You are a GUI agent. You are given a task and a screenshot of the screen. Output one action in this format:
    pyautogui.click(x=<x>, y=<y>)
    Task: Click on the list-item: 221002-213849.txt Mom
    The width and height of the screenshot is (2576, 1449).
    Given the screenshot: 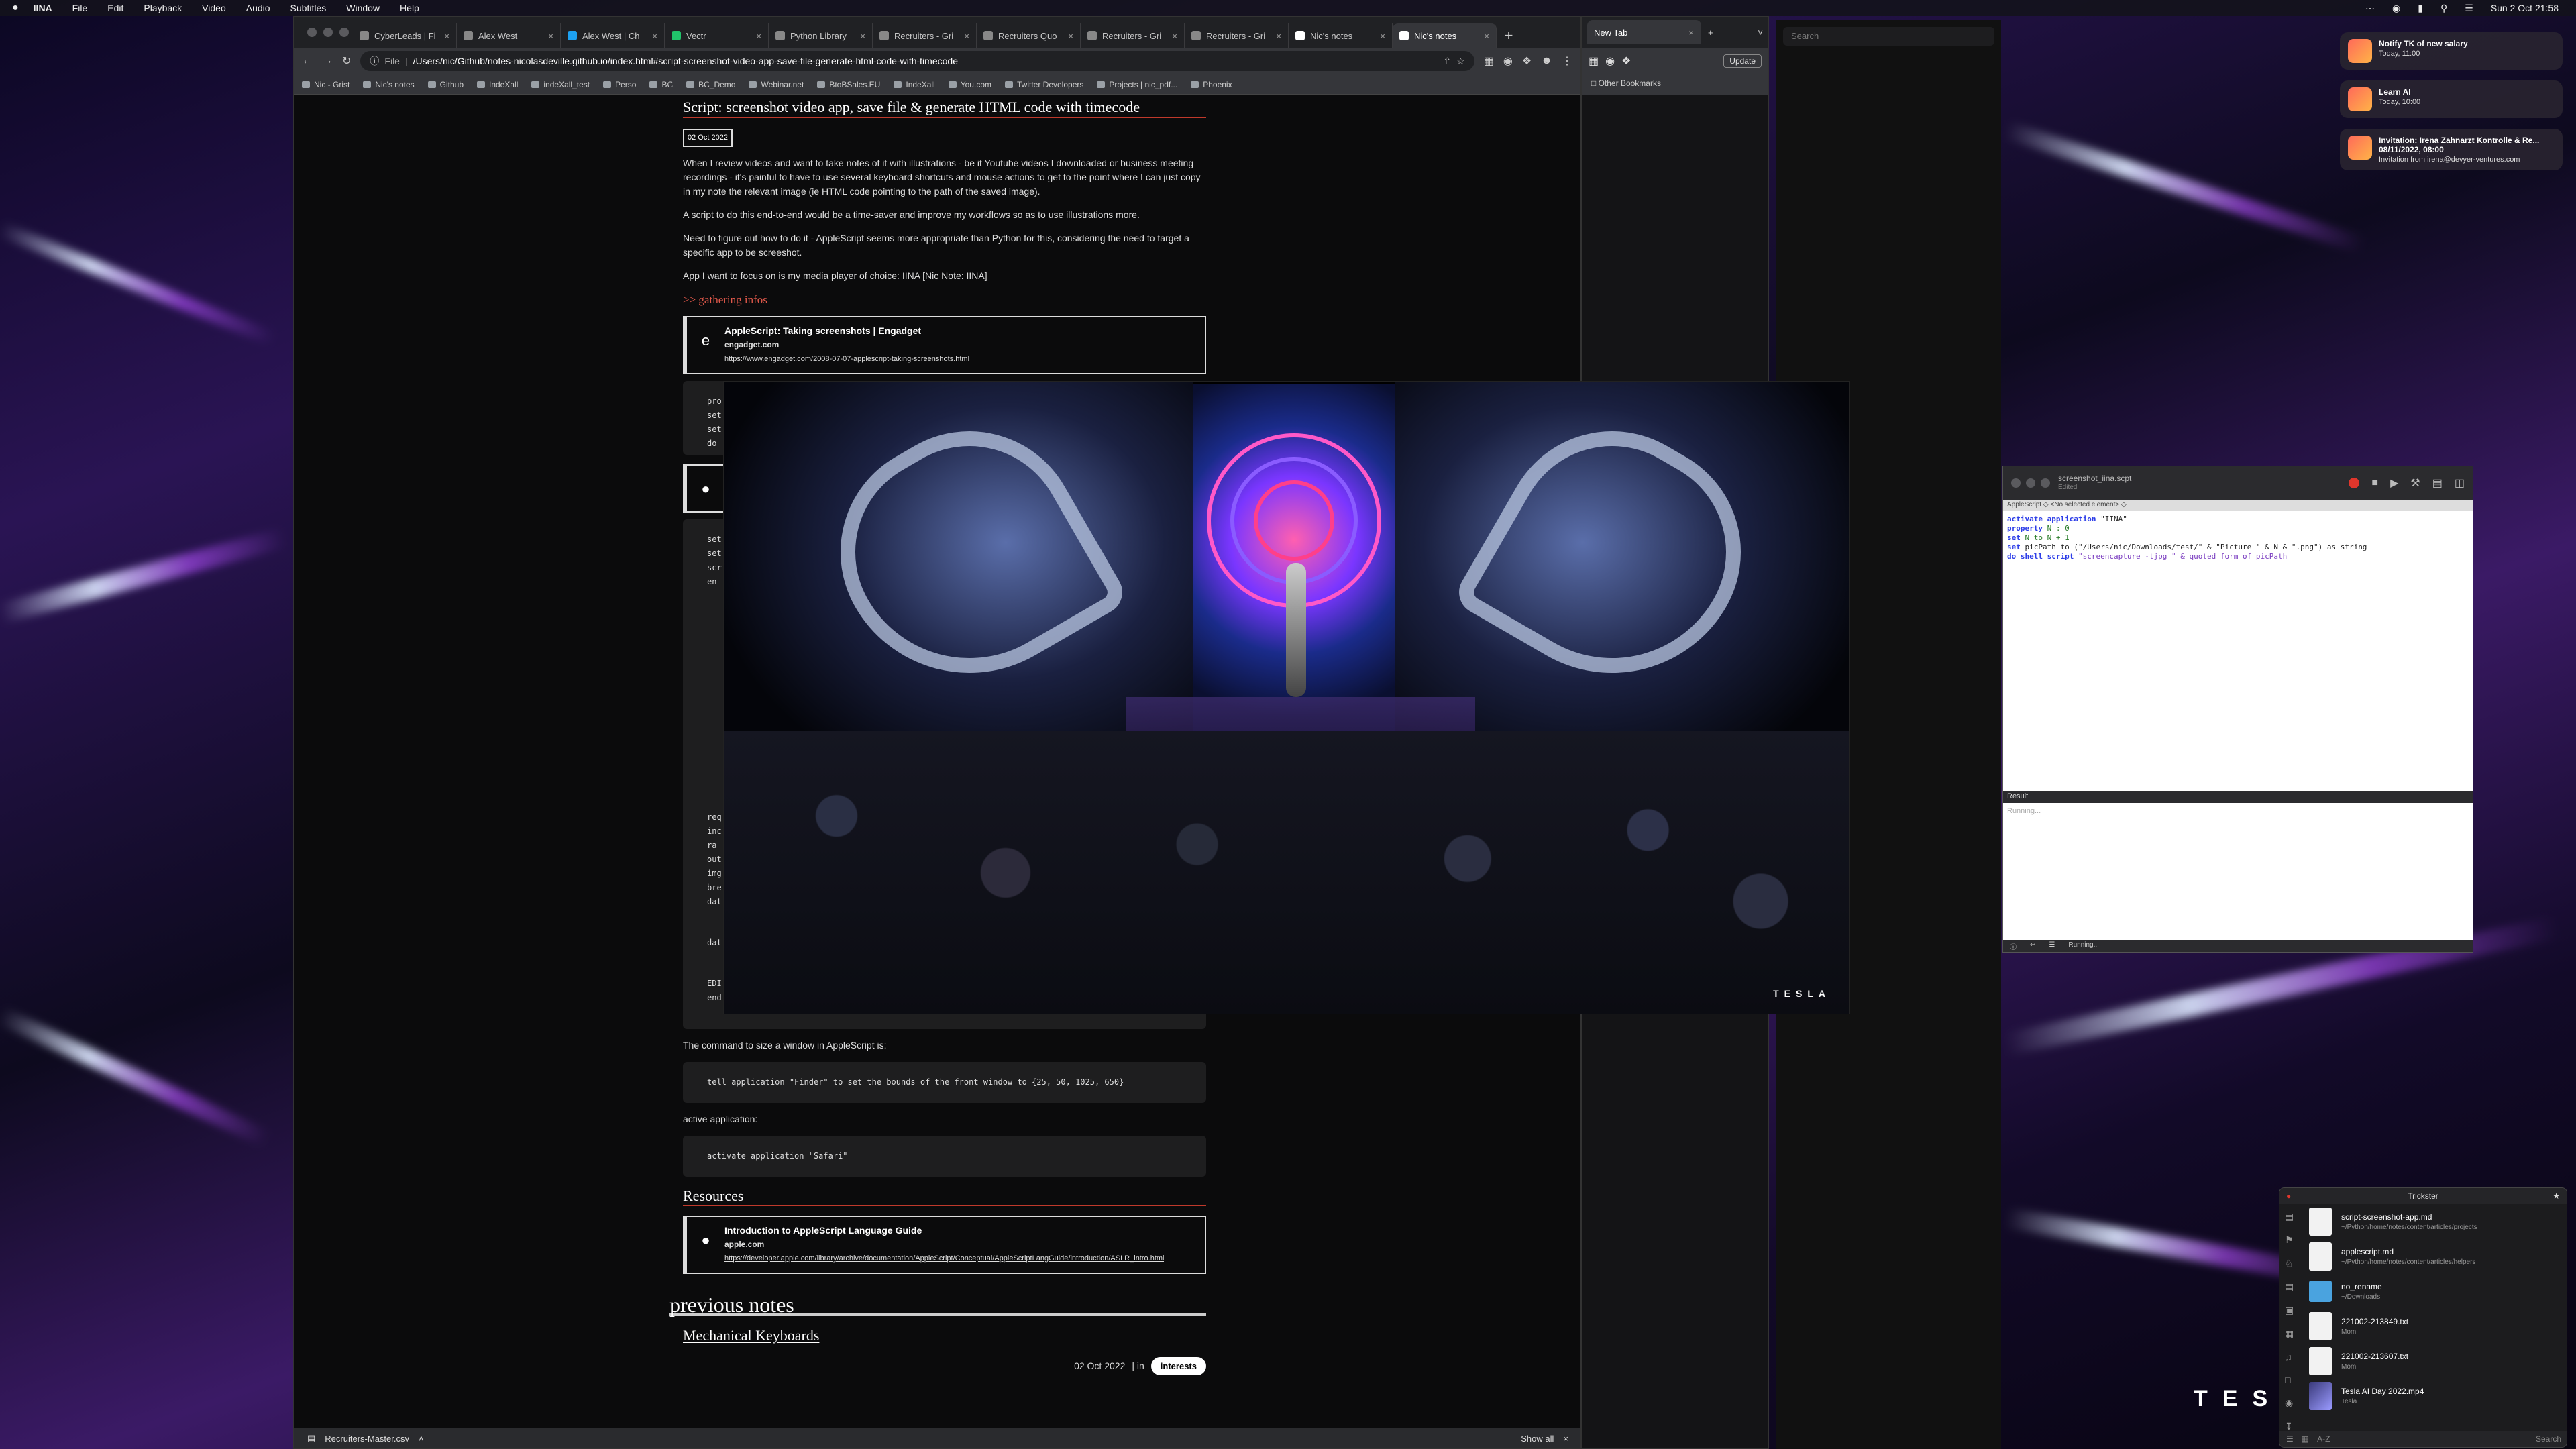 What is the action you would take?
    pyautogui.click(x=2434, y=1326)
    